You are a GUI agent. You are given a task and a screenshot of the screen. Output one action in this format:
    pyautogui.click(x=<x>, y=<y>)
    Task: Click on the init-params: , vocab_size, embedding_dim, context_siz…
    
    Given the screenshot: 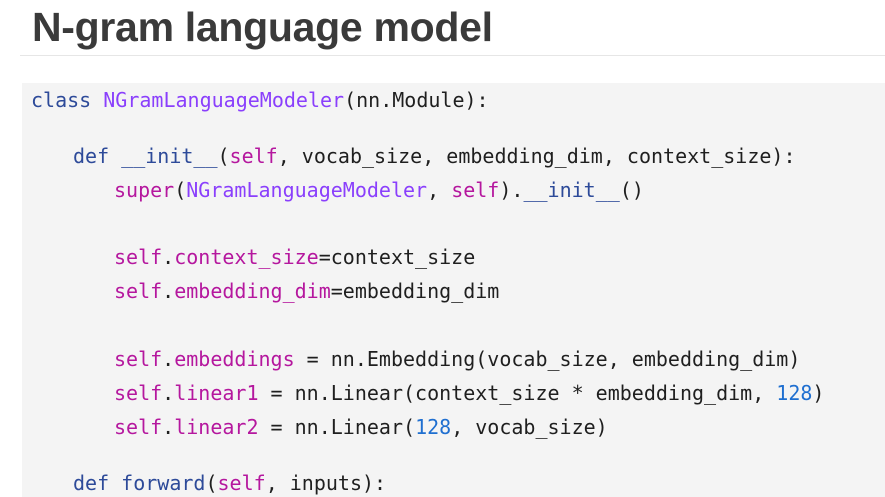 What is the action you would take?
    pyautogui.click(x=536, y=156)
    